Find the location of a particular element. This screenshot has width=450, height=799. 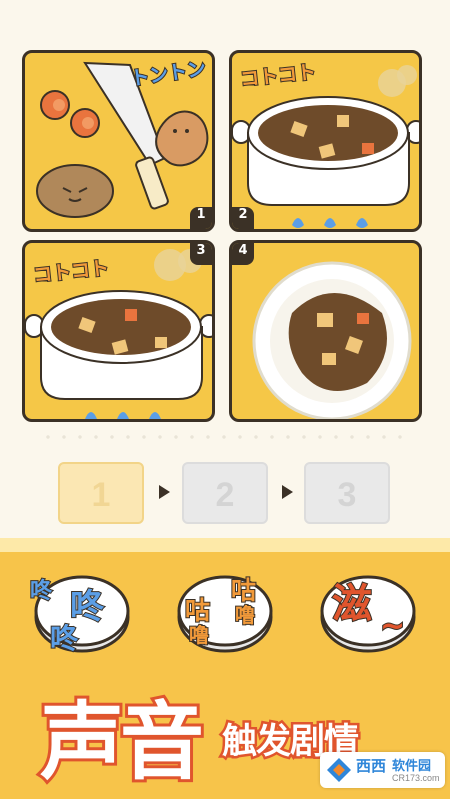

curry-plate is located at coordinates (332, 340).